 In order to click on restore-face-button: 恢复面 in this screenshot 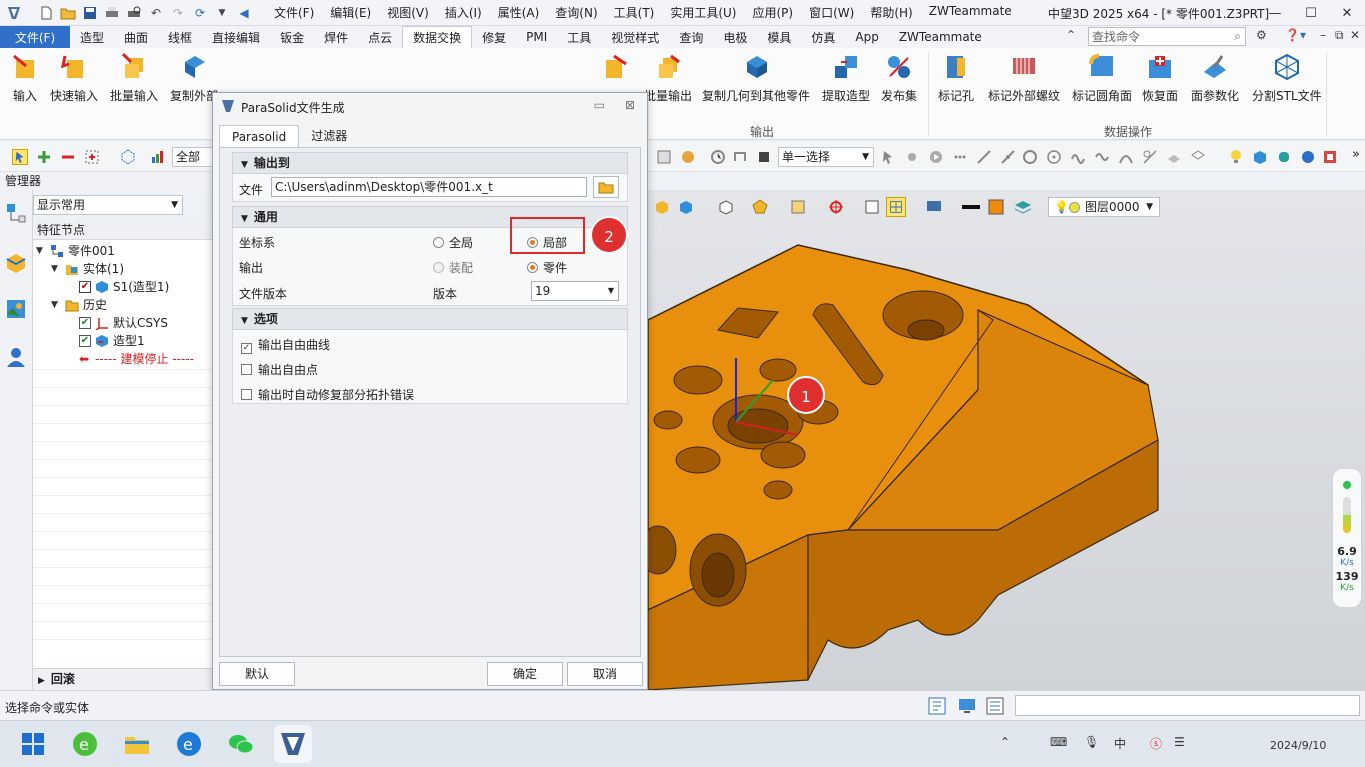, I will do `click(1160, 78)`.